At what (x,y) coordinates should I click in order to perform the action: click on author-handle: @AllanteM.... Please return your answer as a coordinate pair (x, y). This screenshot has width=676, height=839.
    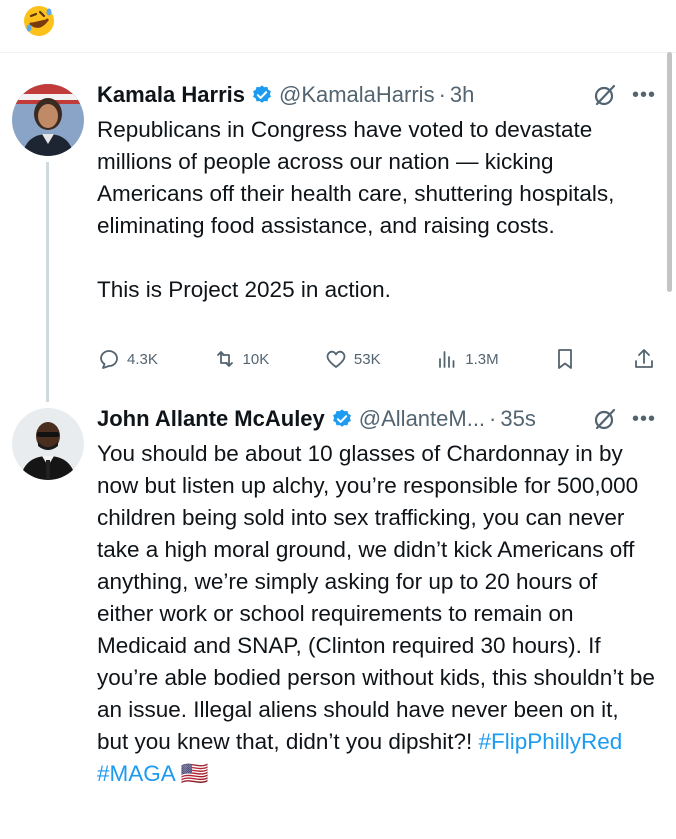
    Looking at the image, I should click on (422, 419).